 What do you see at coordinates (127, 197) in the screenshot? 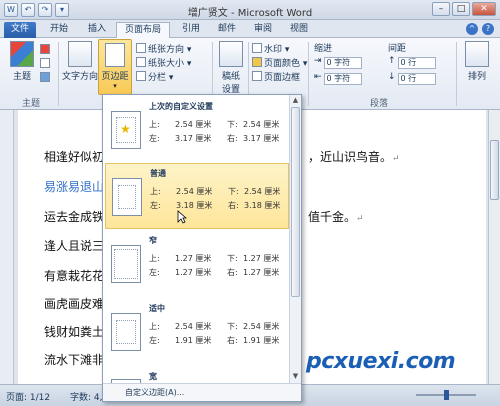
I see `normal-margin-icon` at bounding box center [127, 197].